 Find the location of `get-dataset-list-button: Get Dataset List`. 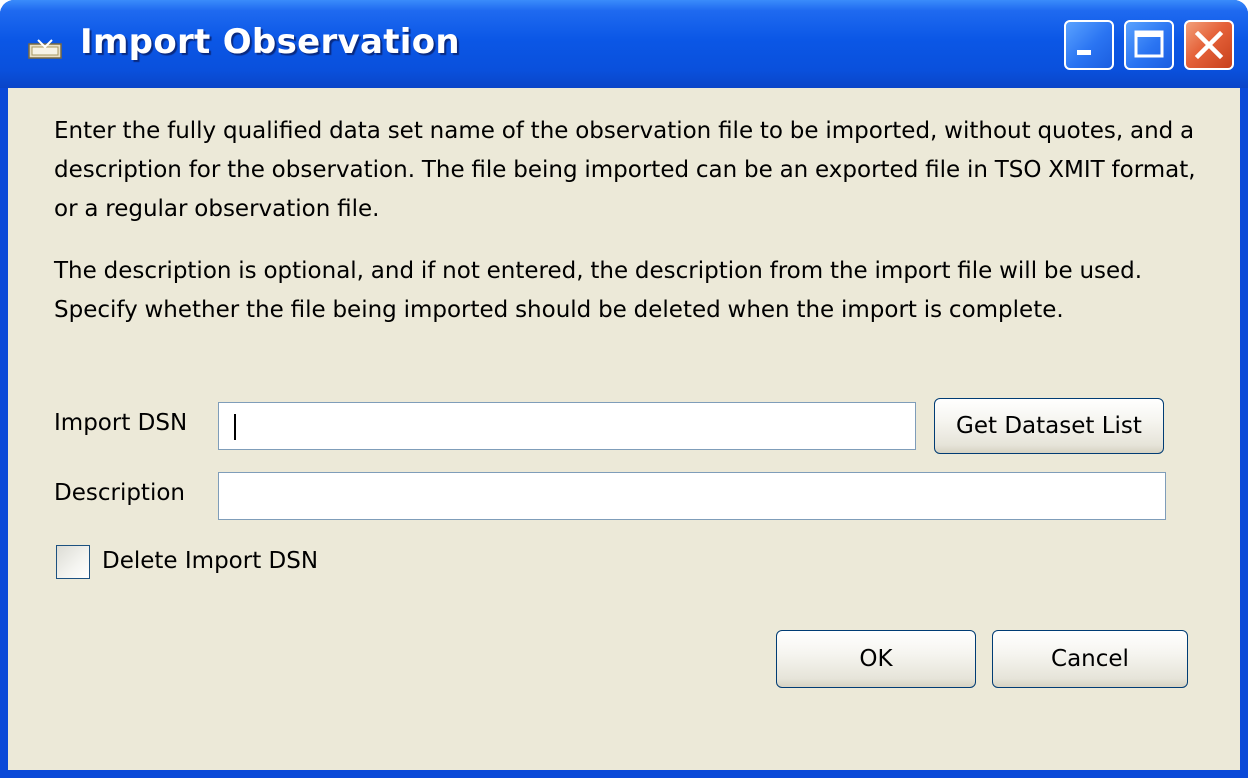

get-dataset-list-button: Get Dataset List is located at coordinates (1049, 426).